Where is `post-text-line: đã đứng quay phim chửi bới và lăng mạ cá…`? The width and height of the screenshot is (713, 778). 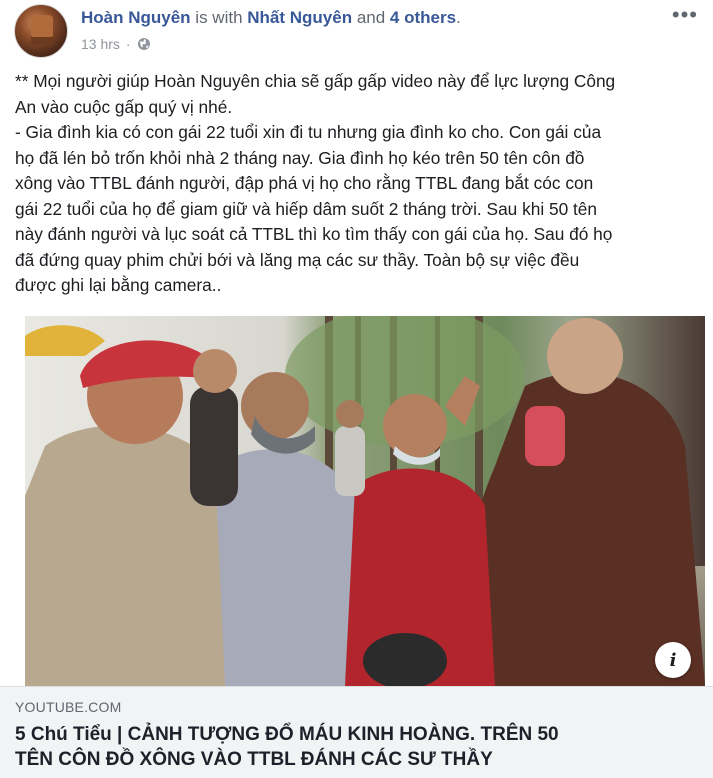 post-text-line: đã đứng quay phim chửi bới và lăng mạ cá… is located at coordinates (297, 259).